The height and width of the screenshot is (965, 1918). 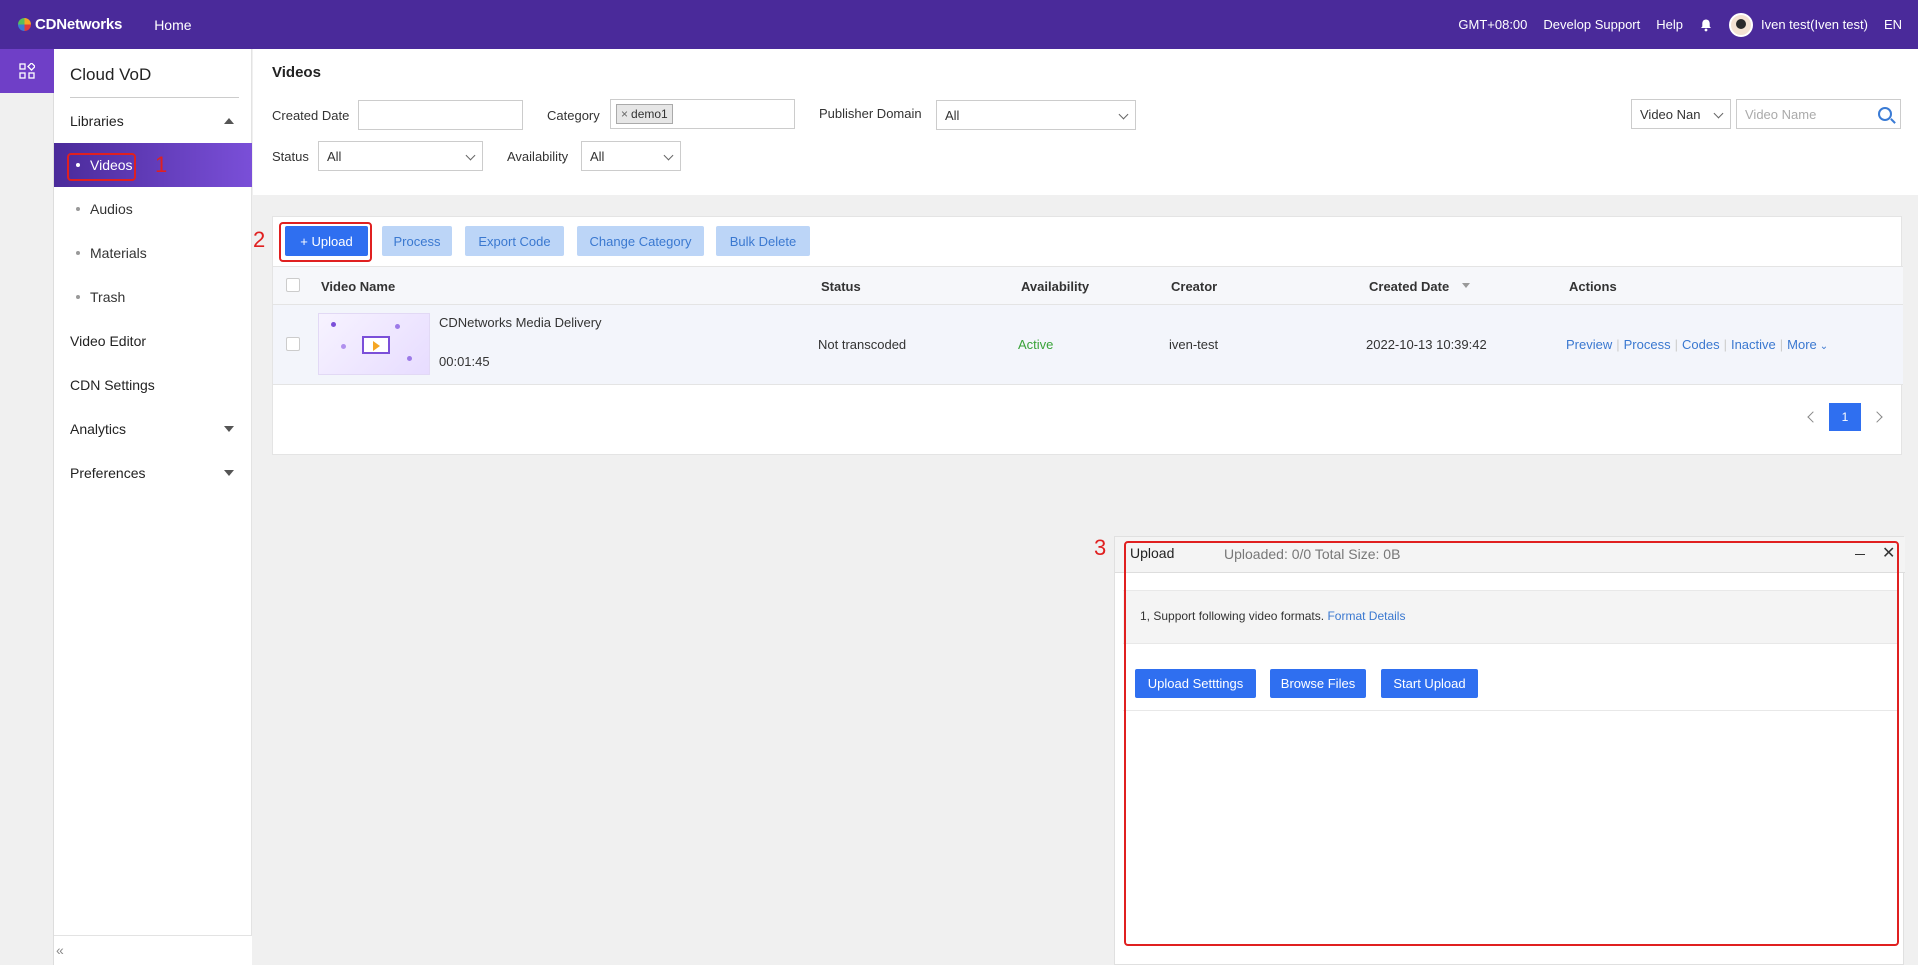 I want to click on annotation-number-3: 3, so click(x=1100, y=547).